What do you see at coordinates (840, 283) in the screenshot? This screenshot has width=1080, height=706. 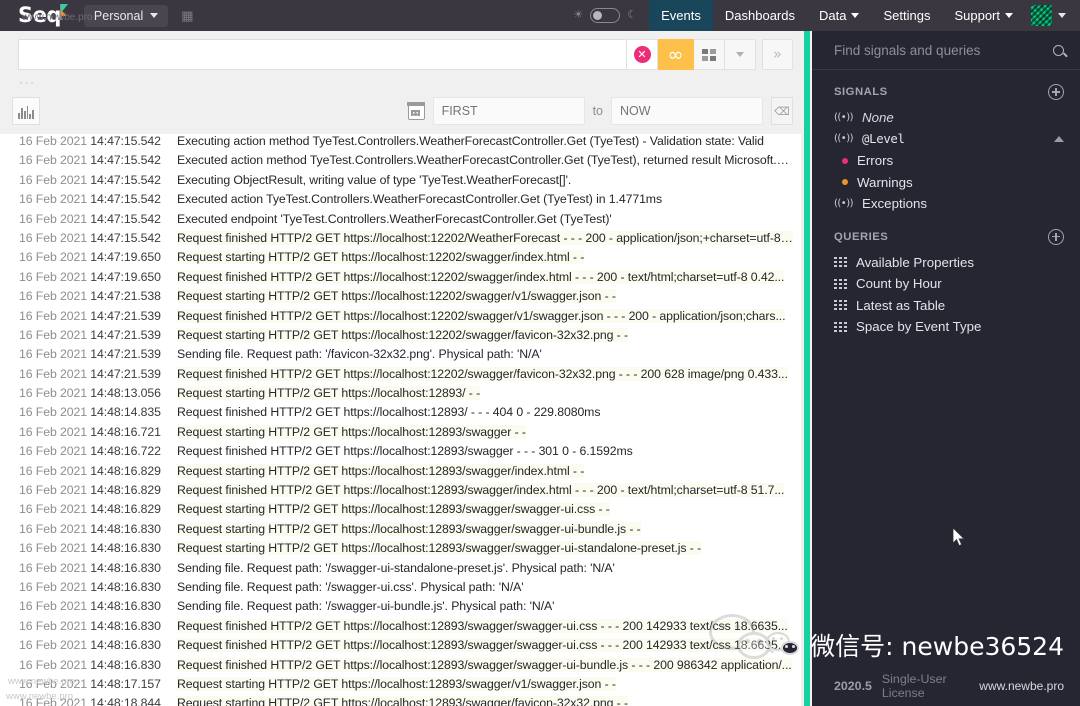 I see `query-grid-icon` at bounding box center [840, 283].